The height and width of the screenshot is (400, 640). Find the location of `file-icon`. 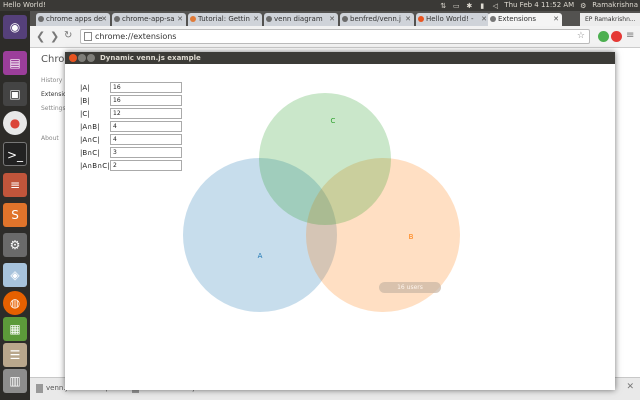

file-icon is located at coordinates (39, 388).